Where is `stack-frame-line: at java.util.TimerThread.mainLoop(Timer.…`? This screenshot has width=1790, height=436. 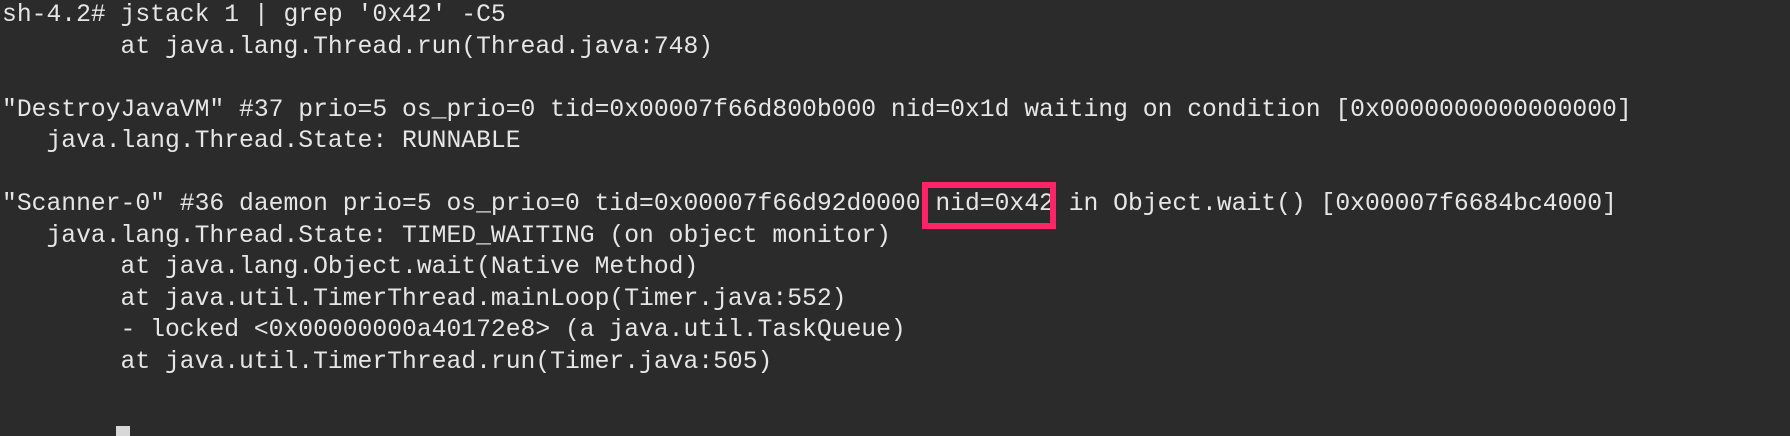
stack-frame-line: at java.util.TimerThread.mainLoop(Timer.… is located at coordinates (424, 298).